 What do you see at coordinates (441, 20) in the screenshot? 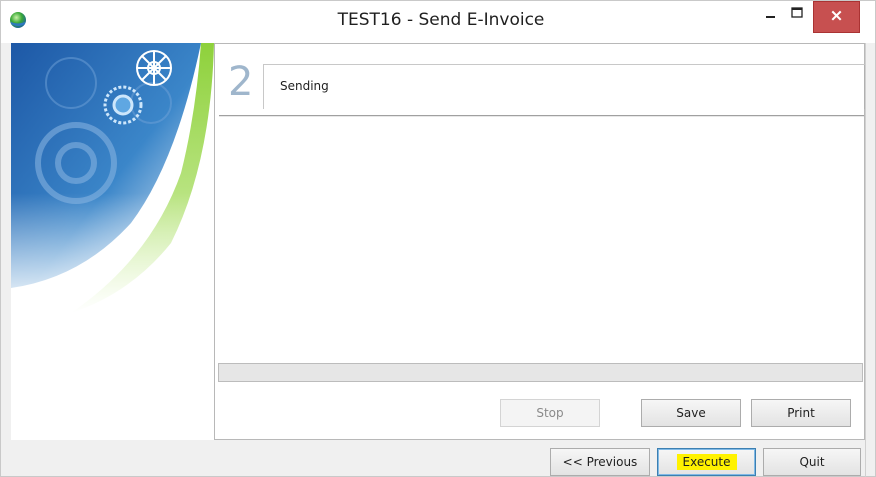
I see `window-title: TEST16 - Send E-Invoice` at bounding box center [441, 20].